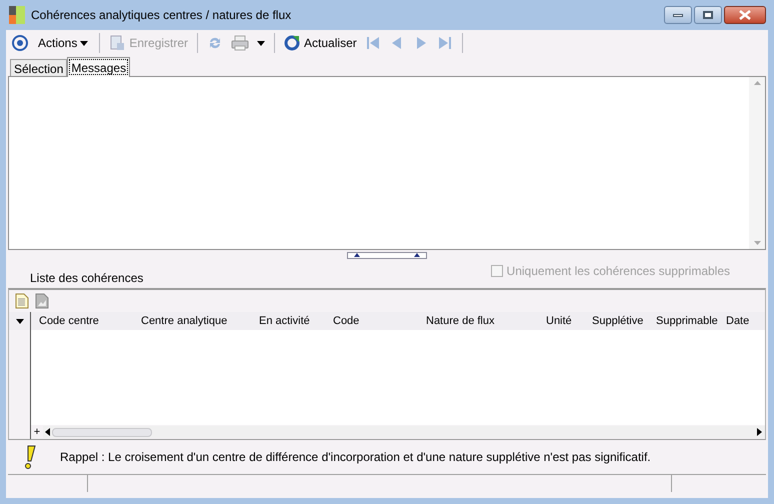  What do you see at coordinates (17, 15) in the screenshot?
I see `app-icon` at bounding box center [17, 15].